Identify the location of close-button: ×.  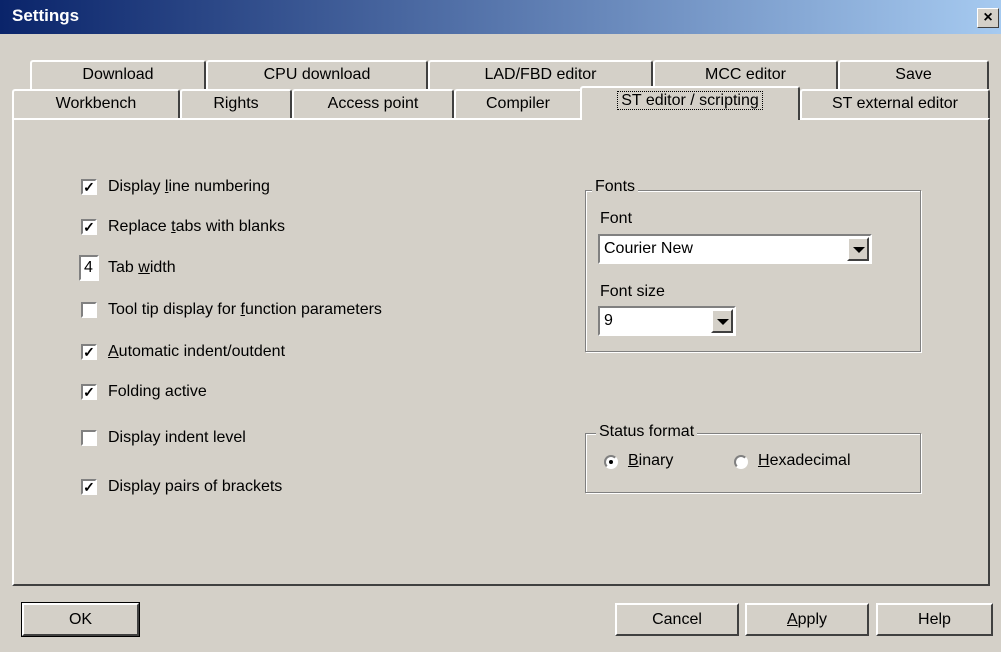
(988, 18).